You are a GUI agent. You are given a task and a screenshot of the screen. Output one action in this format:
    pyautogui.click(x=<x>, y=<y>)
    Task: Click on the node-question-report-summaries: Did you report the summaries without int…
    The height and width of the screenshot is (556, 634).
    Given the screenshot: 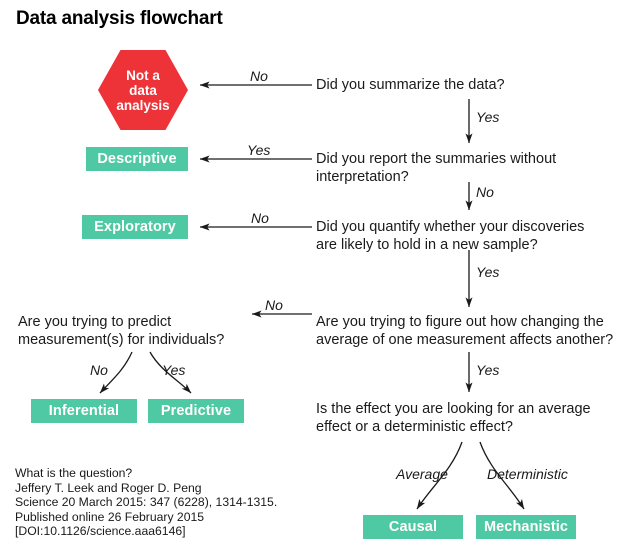 What is the action you would take?
    pyautogui.click(x=466, y=168)
    